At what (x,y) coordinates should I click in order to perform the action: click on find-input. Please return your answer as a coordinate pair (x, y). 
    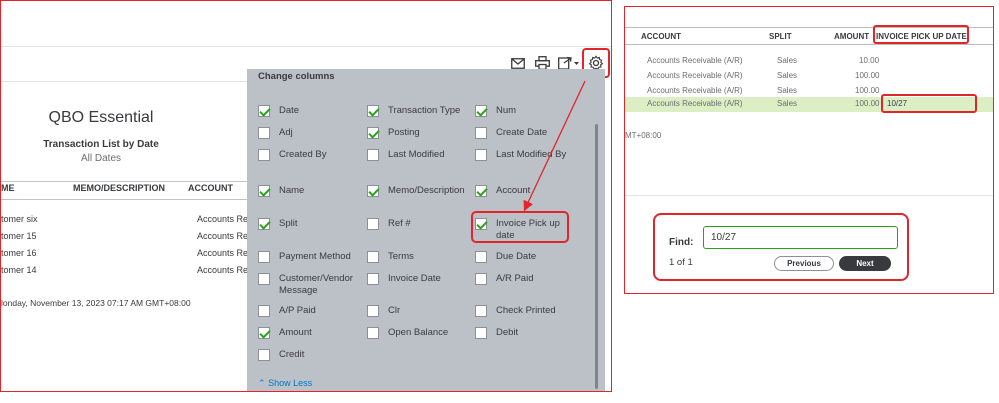
    Looking at the image, I should click on (800, 237).